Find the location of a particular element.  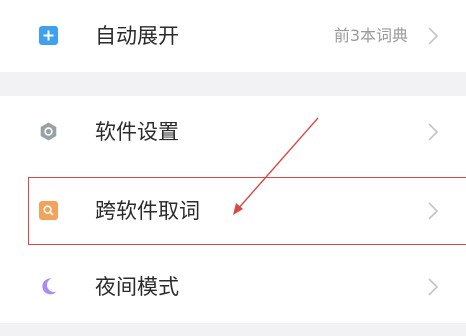

settings-row-label: 跨软件取词 is located at coordinates (147, 211).